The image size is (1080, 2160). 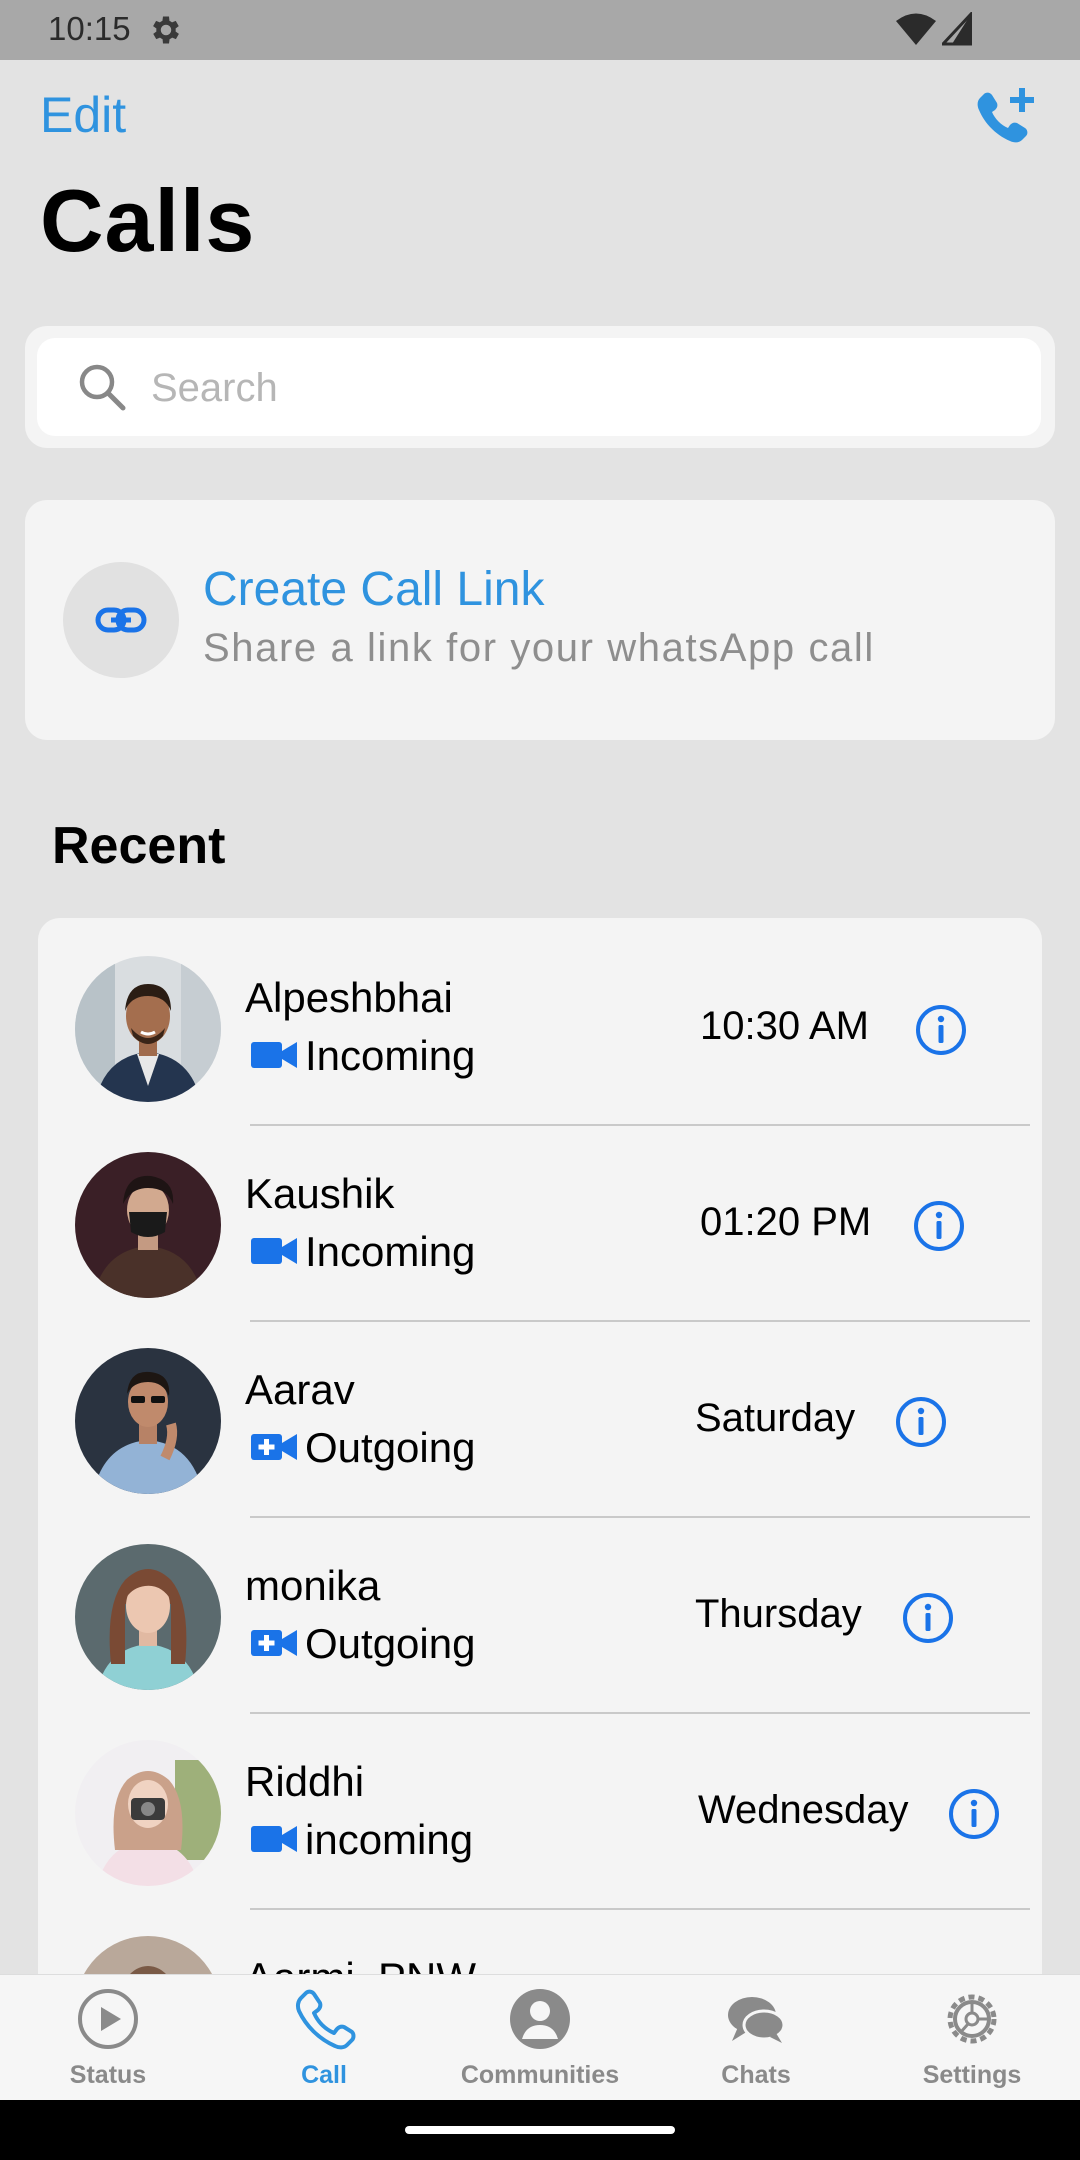 I want to click on community-icon, so click(x=540, y=2019).